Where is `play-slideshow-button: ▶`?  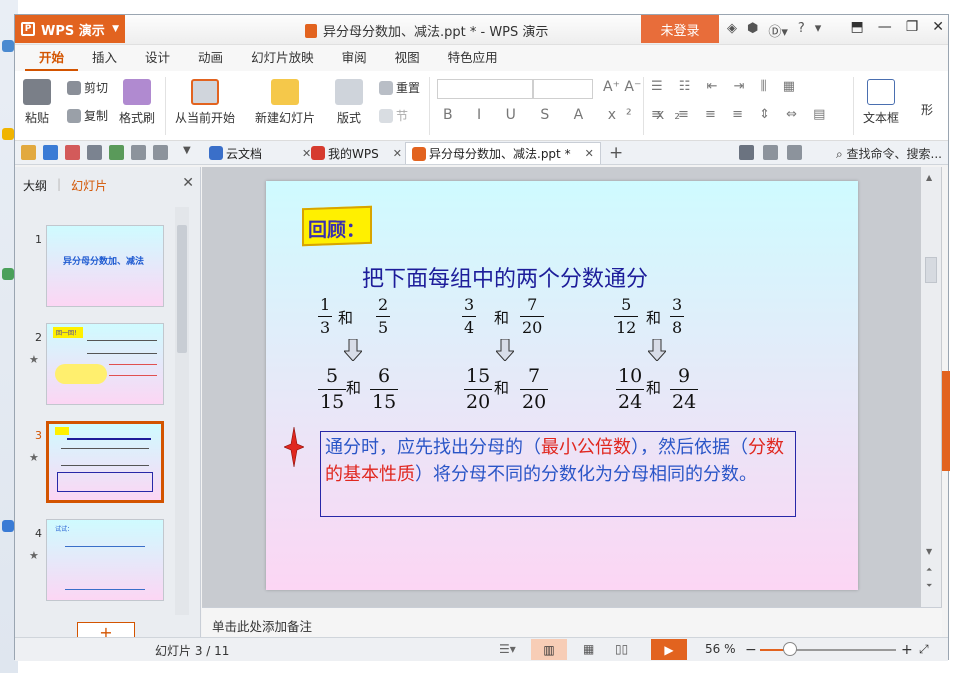
play-slideshow-button: ▶ is located at coordinates (669, 649).